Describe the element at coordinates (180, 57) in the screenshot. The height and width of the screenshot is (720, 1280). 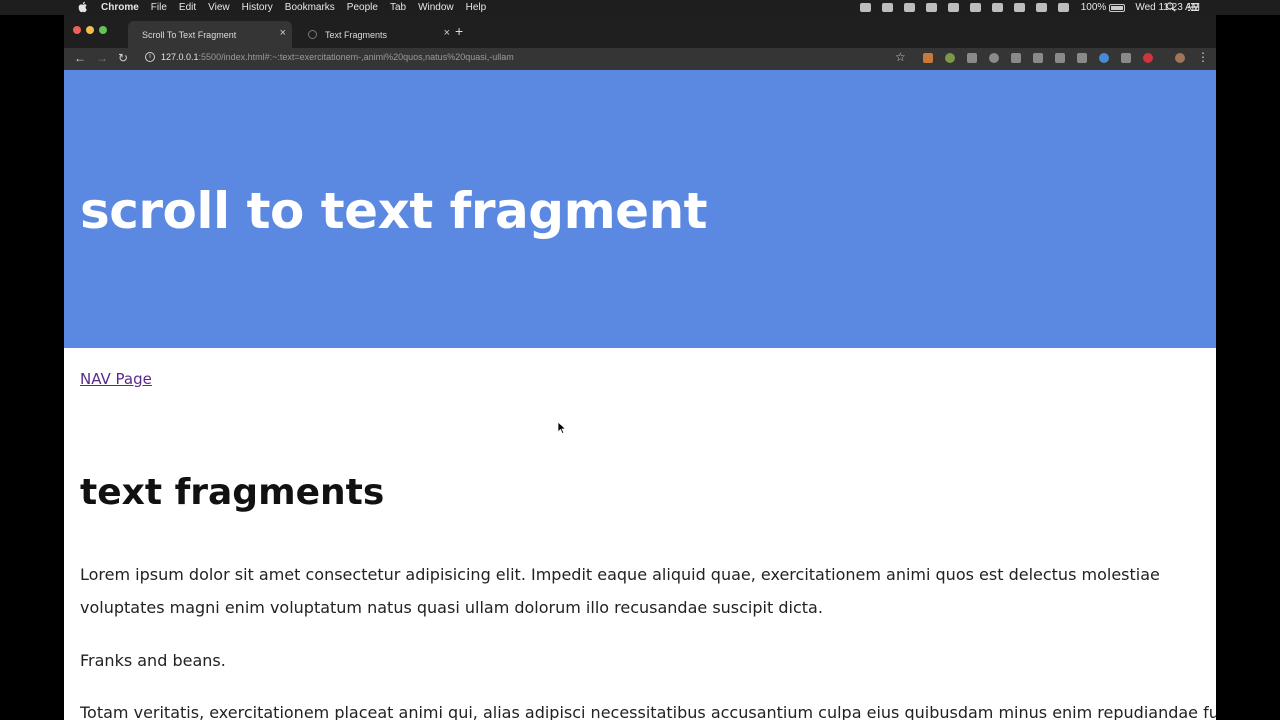
I see `url-host: 127.0.0.1` at that location.